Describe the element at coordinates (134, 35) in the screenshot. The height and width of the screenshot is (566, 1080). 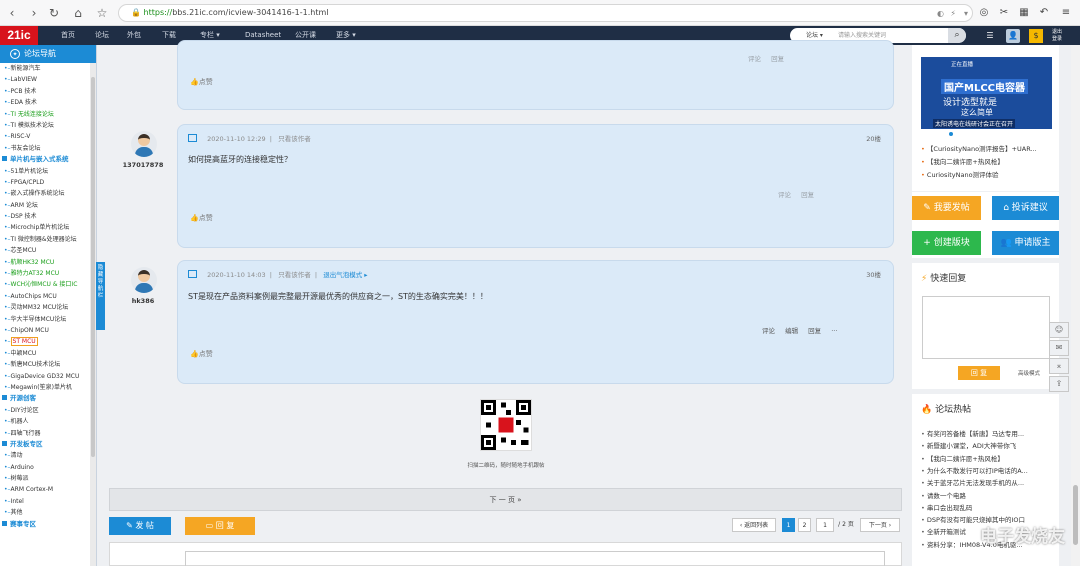
I see `nav-item-outsource: 外包` at that location.